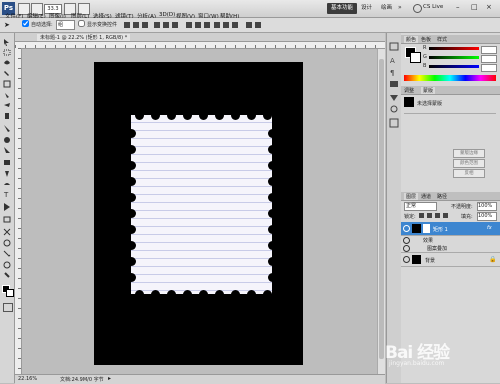  What do you see at coordinates (450, 78) in the screenshot?
I see `color-spectrum-bar` at bounding box center [450, 78].